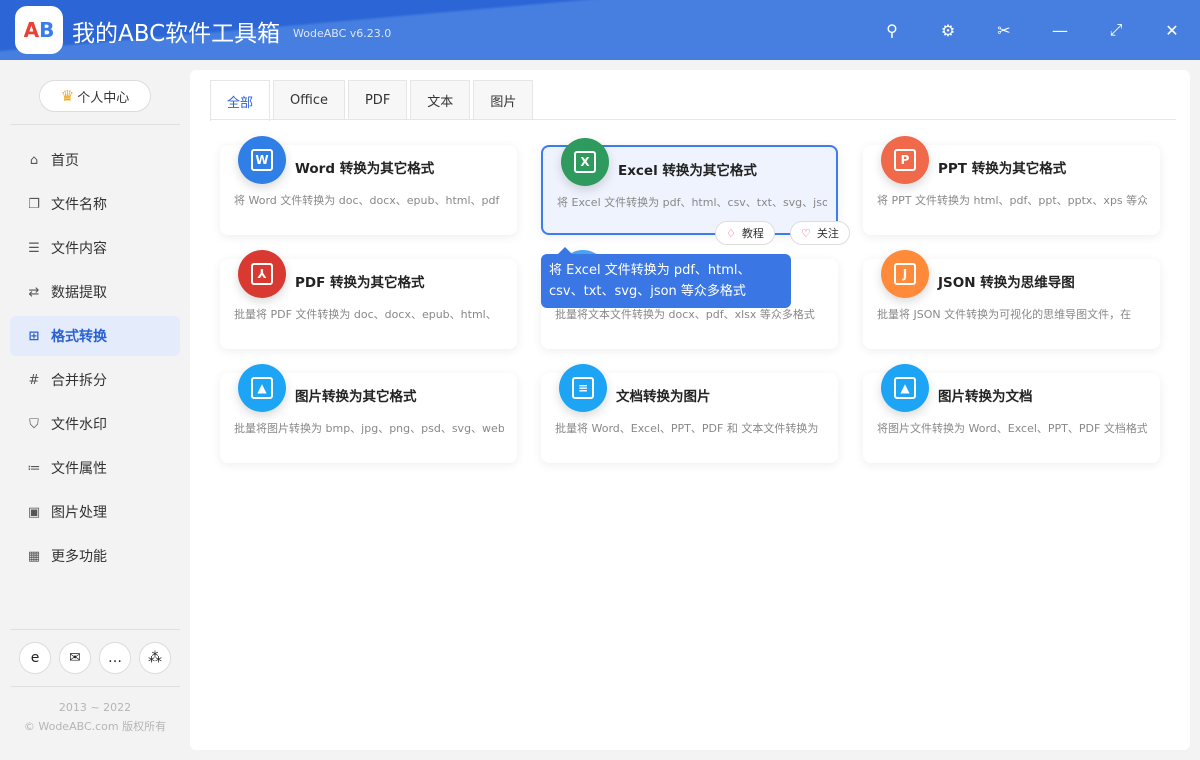 This screenshot has height=760, width=1200. I want to click on sidebar-item-icon: ⌂, so click(34, 160).